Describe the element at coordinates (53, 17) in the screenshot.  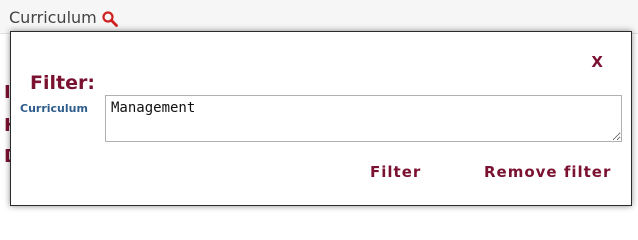
I see `background-title: Curriculum` at that location.